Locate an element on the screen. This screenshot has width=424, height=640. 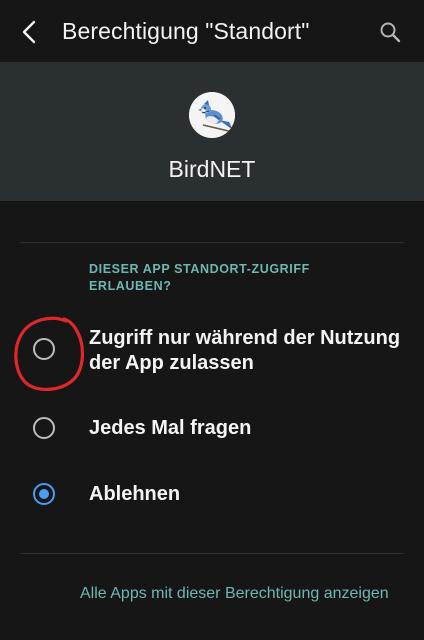
app-name: BirdNET is located at coordinates (212, 169).